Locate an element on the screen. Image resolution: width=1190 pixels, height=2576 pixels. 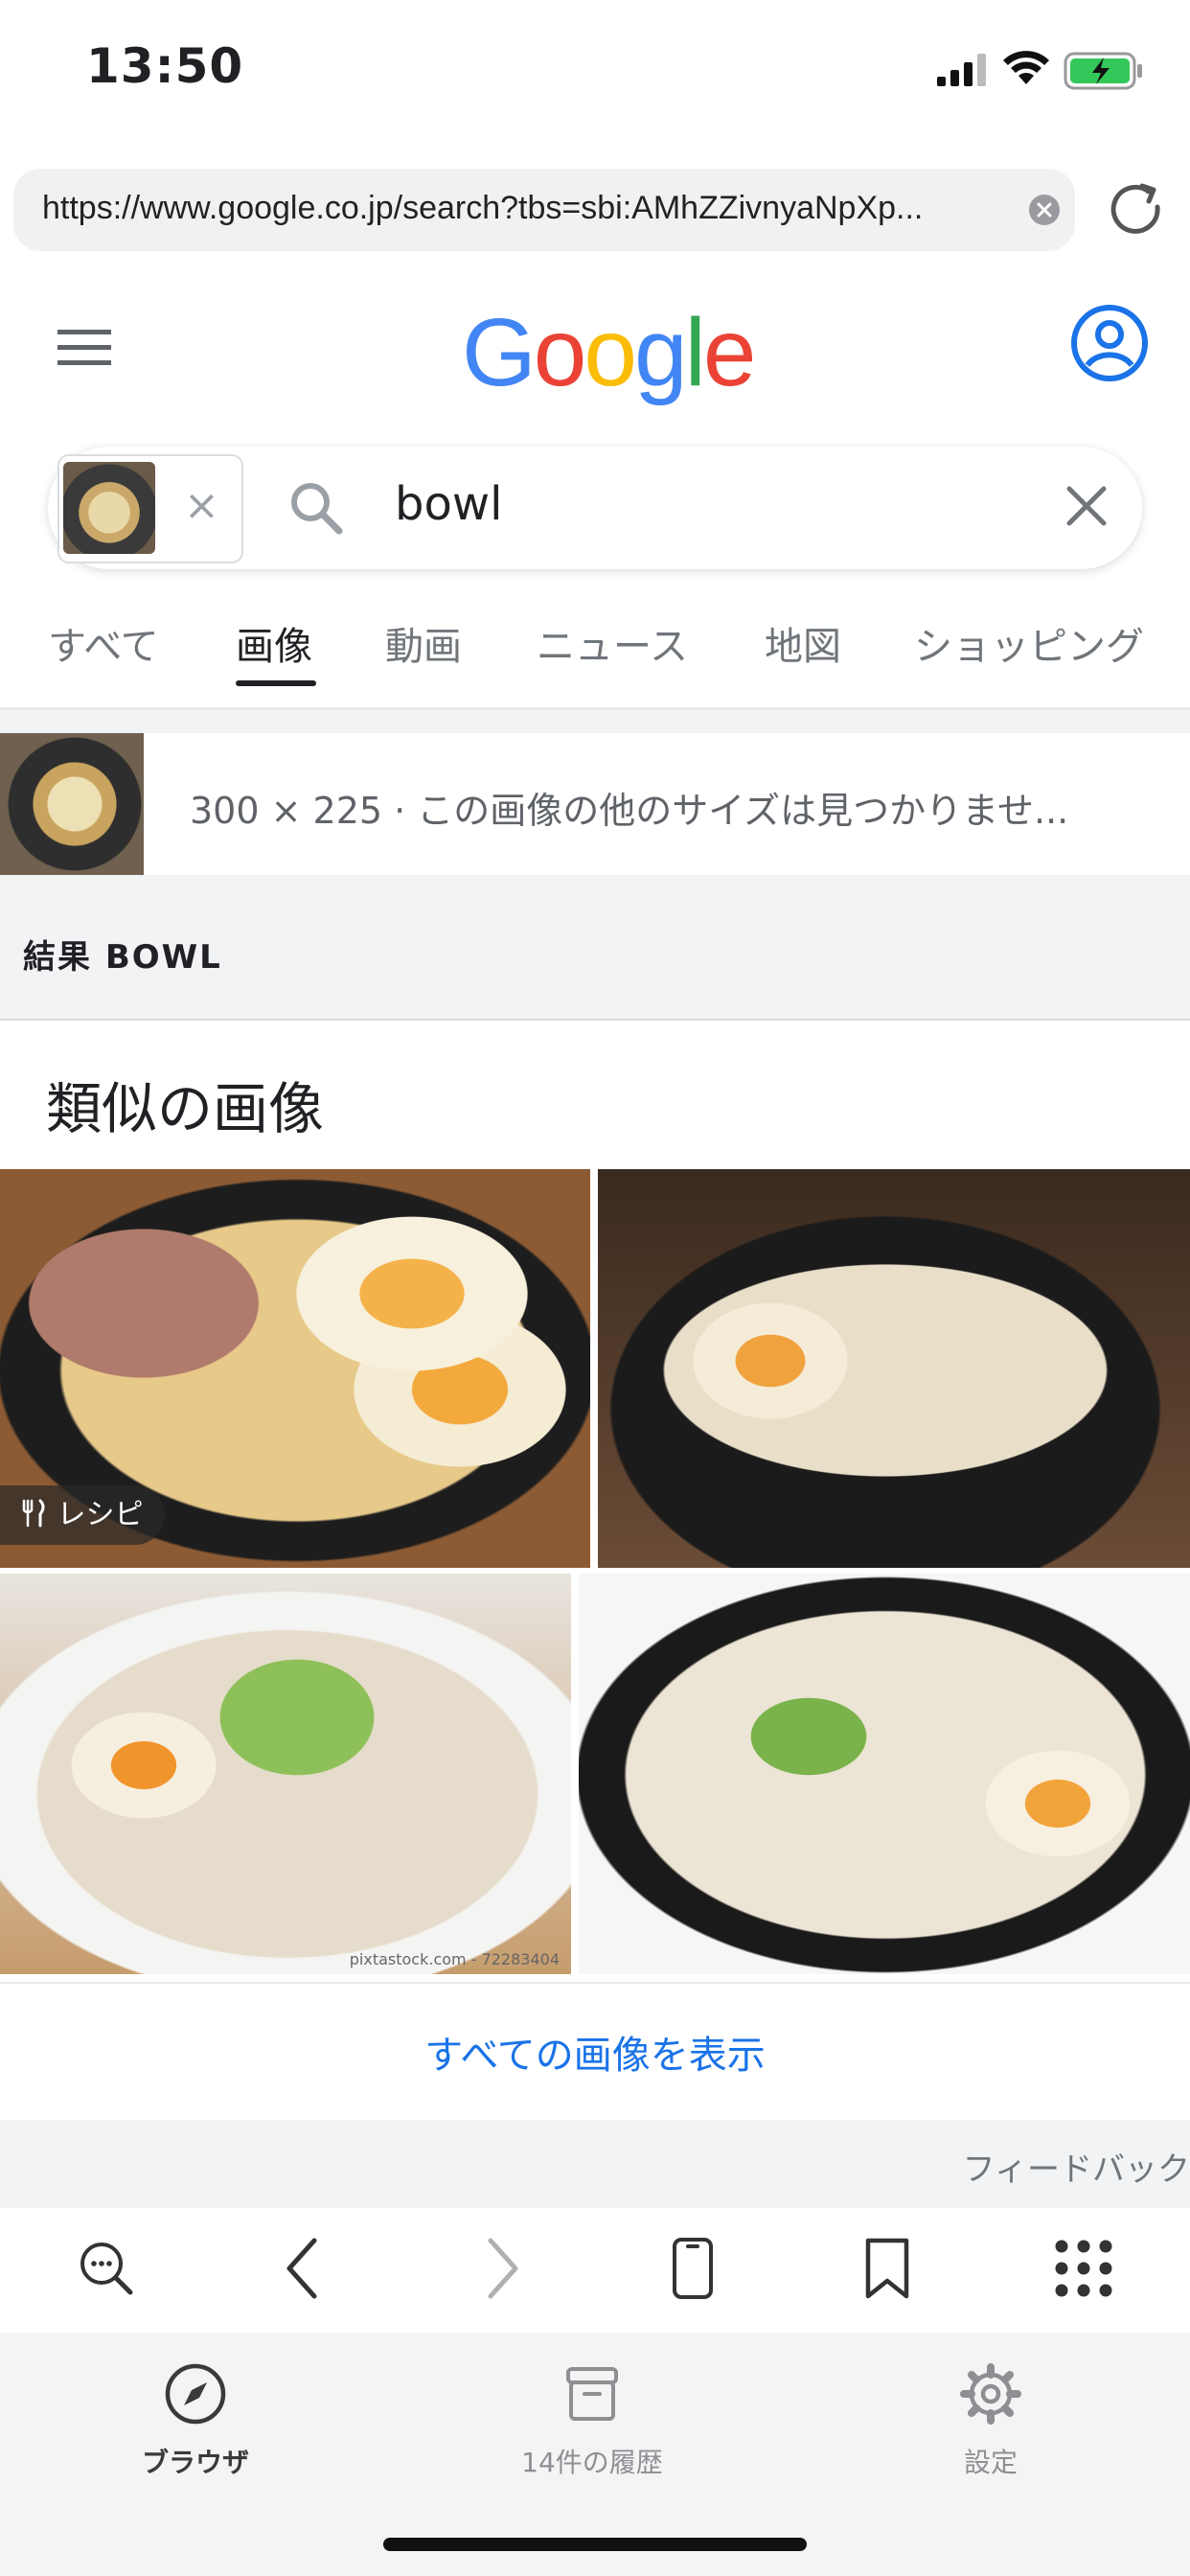
tabbar-item-settings: 設定 is located at coordinates (990, 2420).